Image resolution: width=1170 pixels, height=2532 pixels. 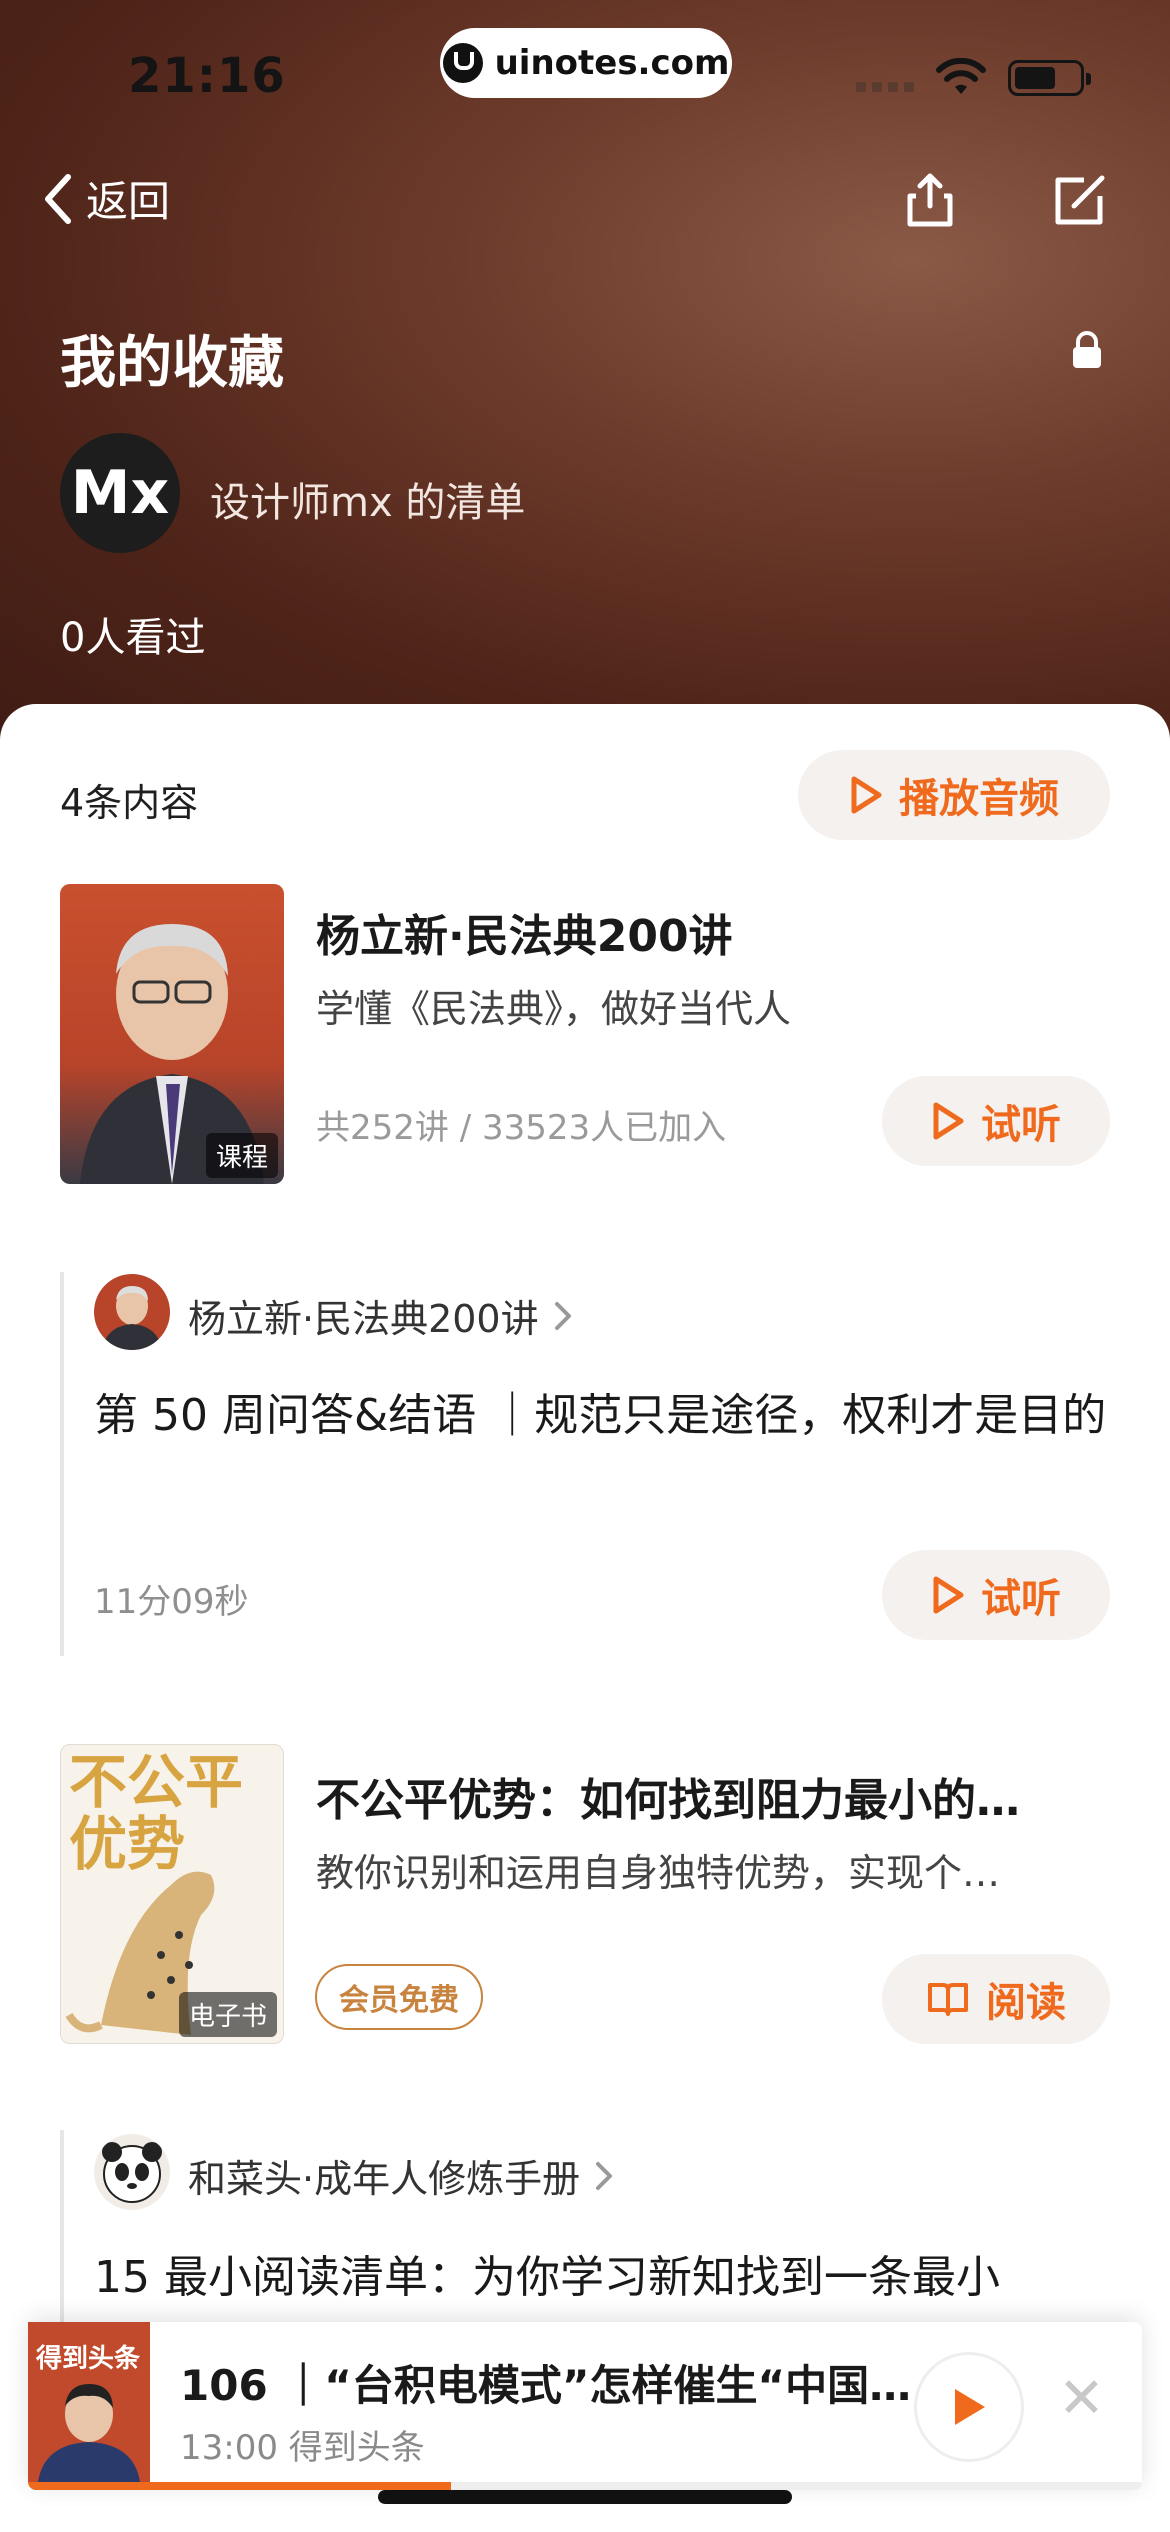 What do you see at coordinates (129, 803) in the screenshot?
I see `item-count: 4条内容` at bounding box center [129, 803].